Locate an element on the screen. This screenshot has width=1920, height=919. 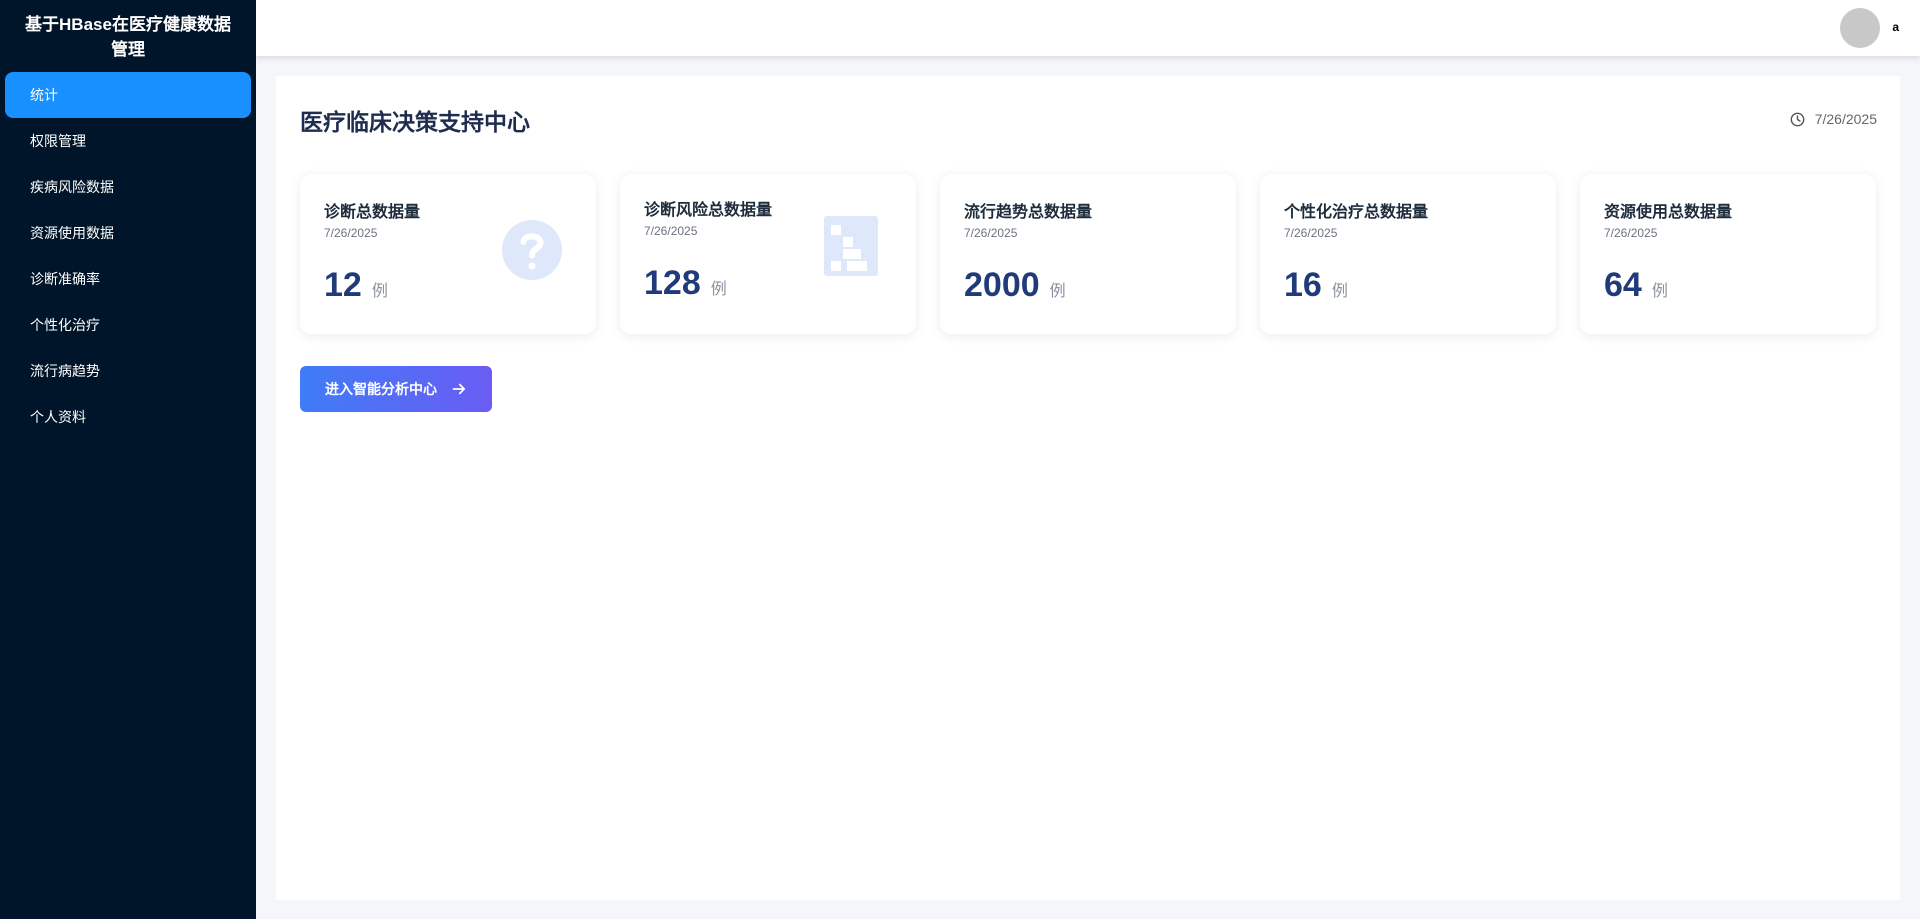
avatar is located at coordinates (1860, 28).